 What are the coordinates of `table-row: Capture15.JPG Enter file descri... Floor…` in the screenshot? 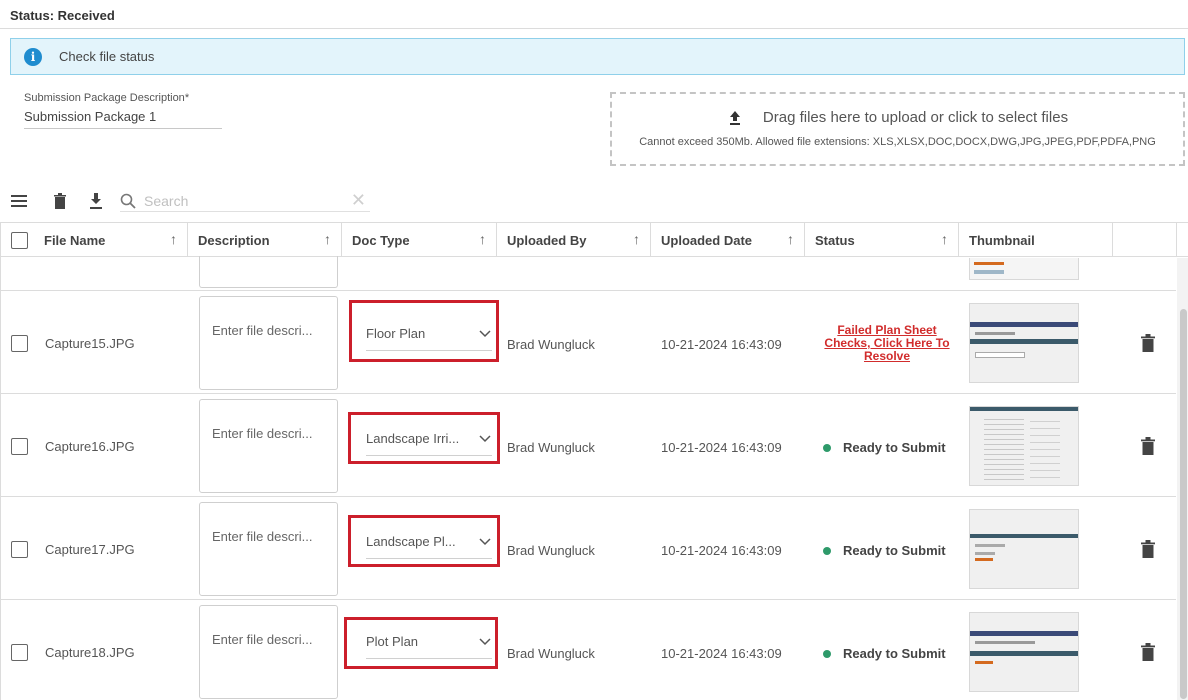 It's located at (588, 342).